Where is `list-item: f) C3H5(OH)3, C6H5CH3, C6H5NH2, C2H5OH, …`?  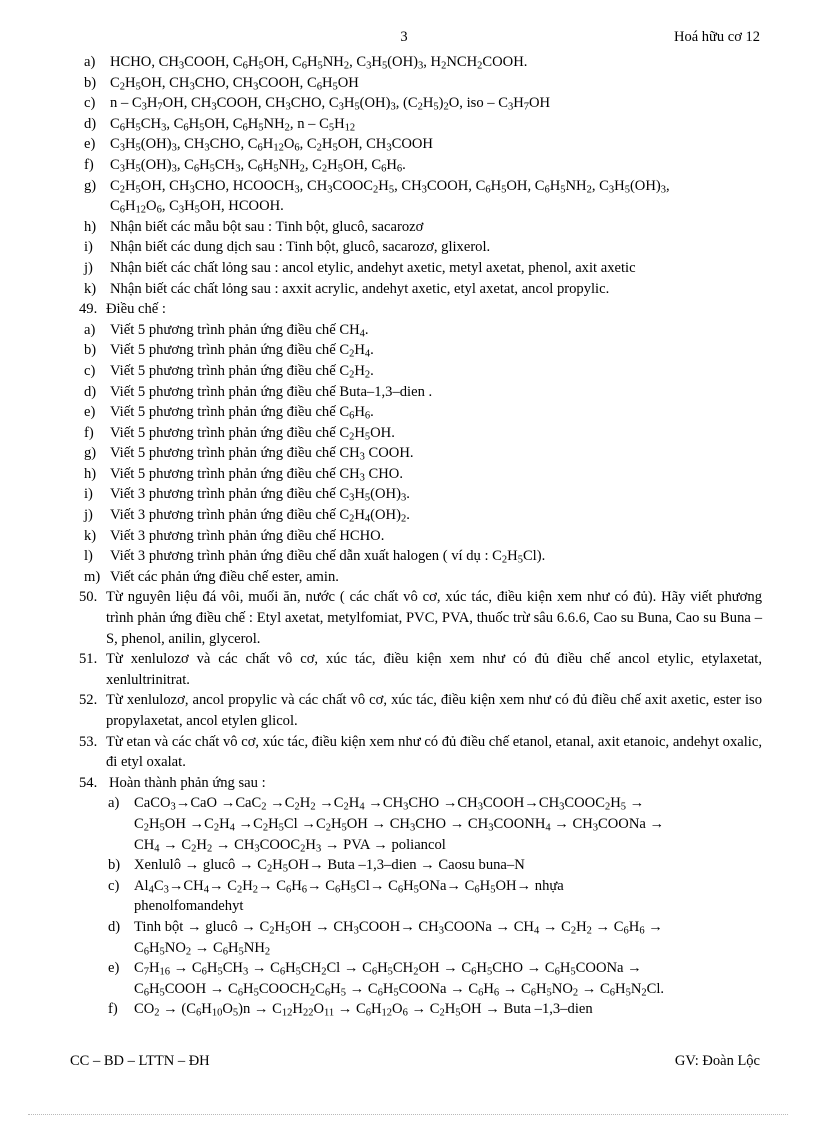
list-item: f) C3H5(OH)3, C6H5CH3, C6H5NH2, C2H5OH, … is located at coordinates (416, 165).